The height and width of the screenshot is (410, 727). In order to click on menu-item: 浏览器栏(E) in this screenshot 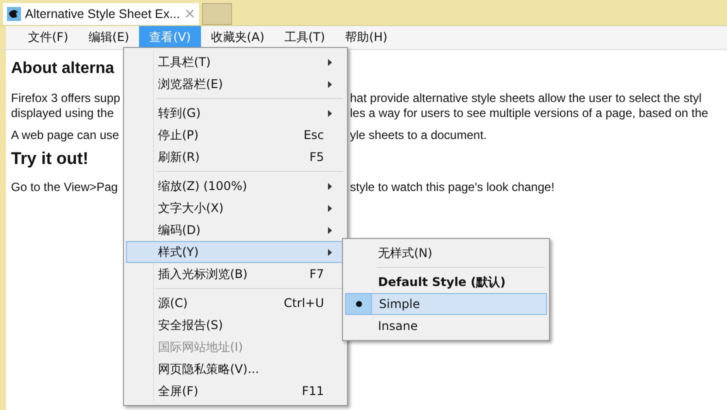, I will do `click(235, 84)`.